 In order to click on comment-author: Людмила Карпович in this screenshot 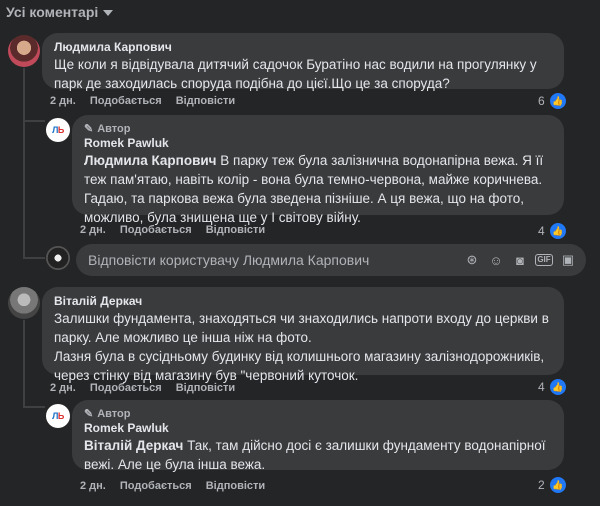, I will do `click(303, 47)`.